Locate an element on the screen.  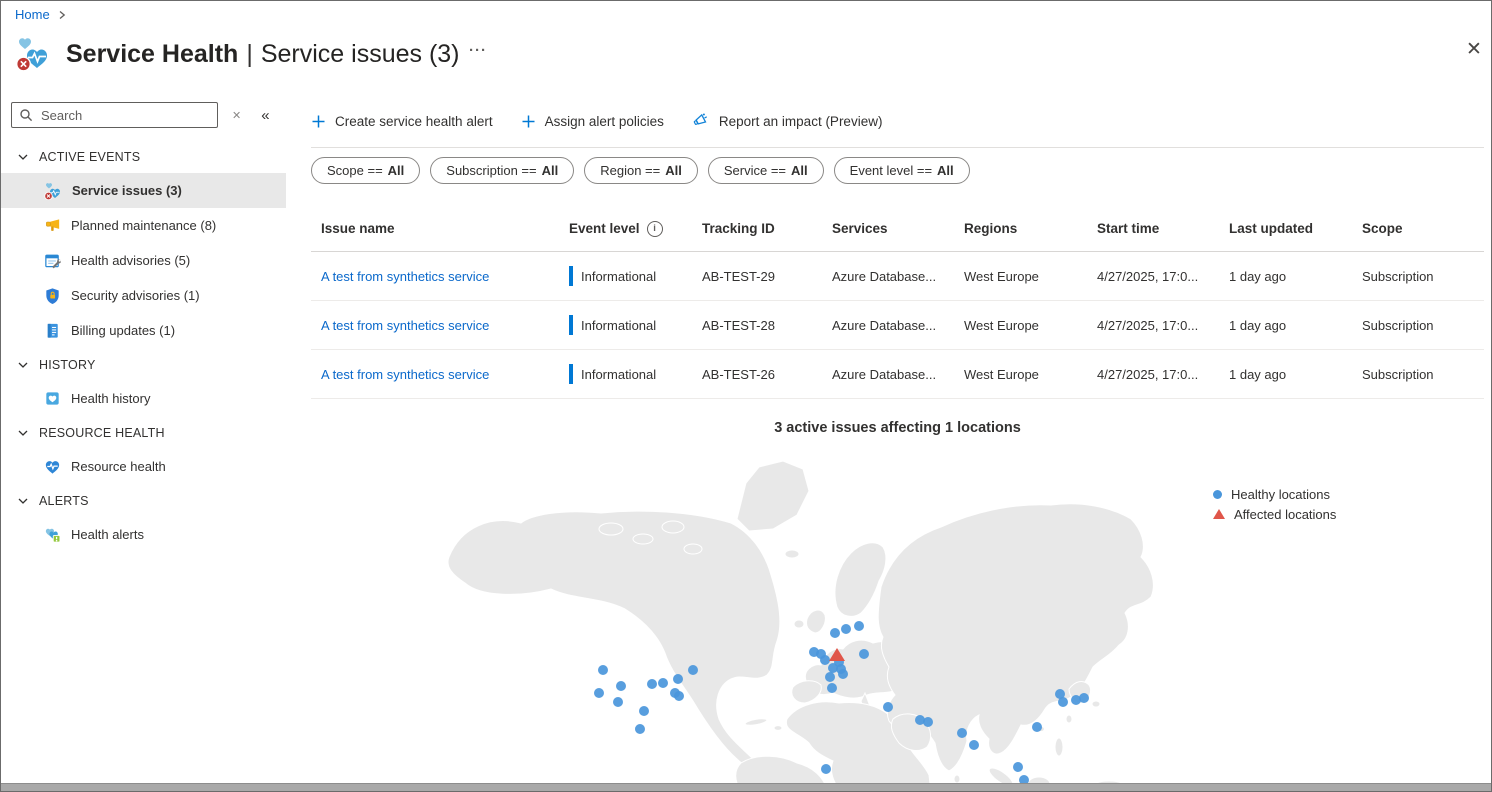
sidebar-item-health-advisories: Health advisories (5) is located at coordinates (143, 260).